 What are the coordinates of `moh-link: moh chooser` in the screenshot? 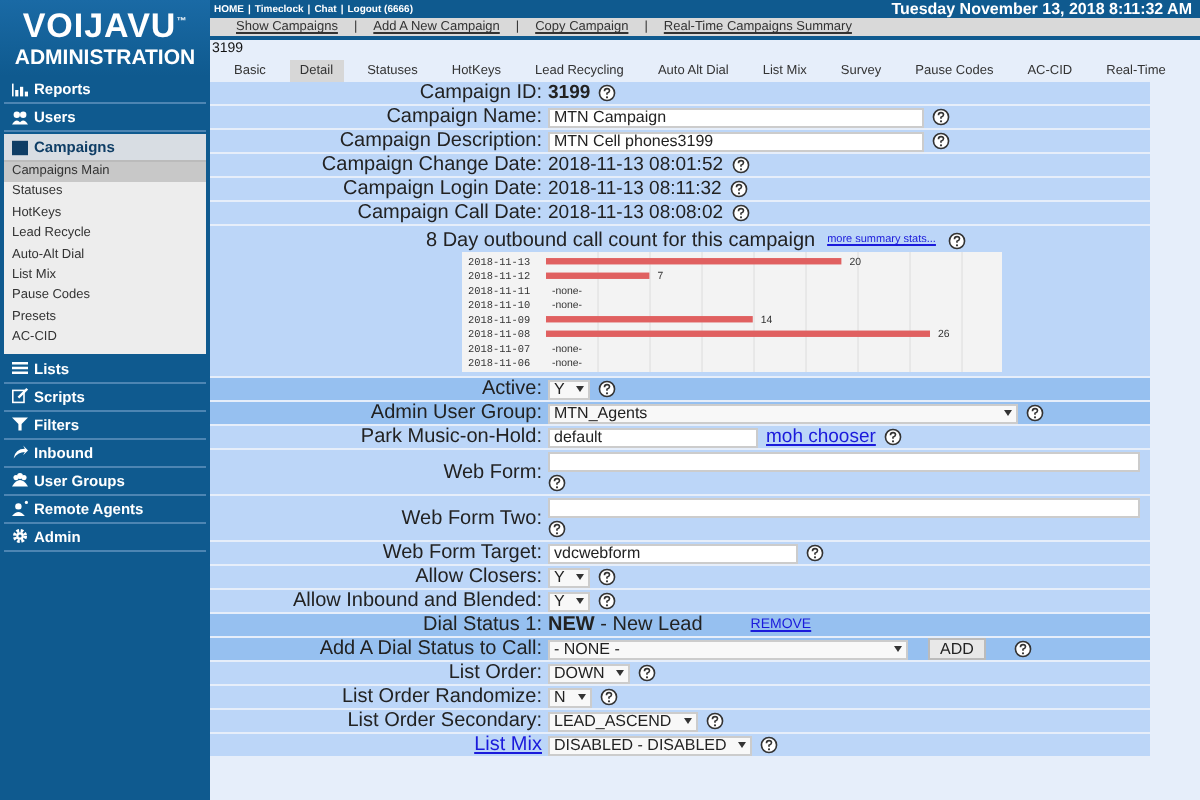 It's located at (821, 437).